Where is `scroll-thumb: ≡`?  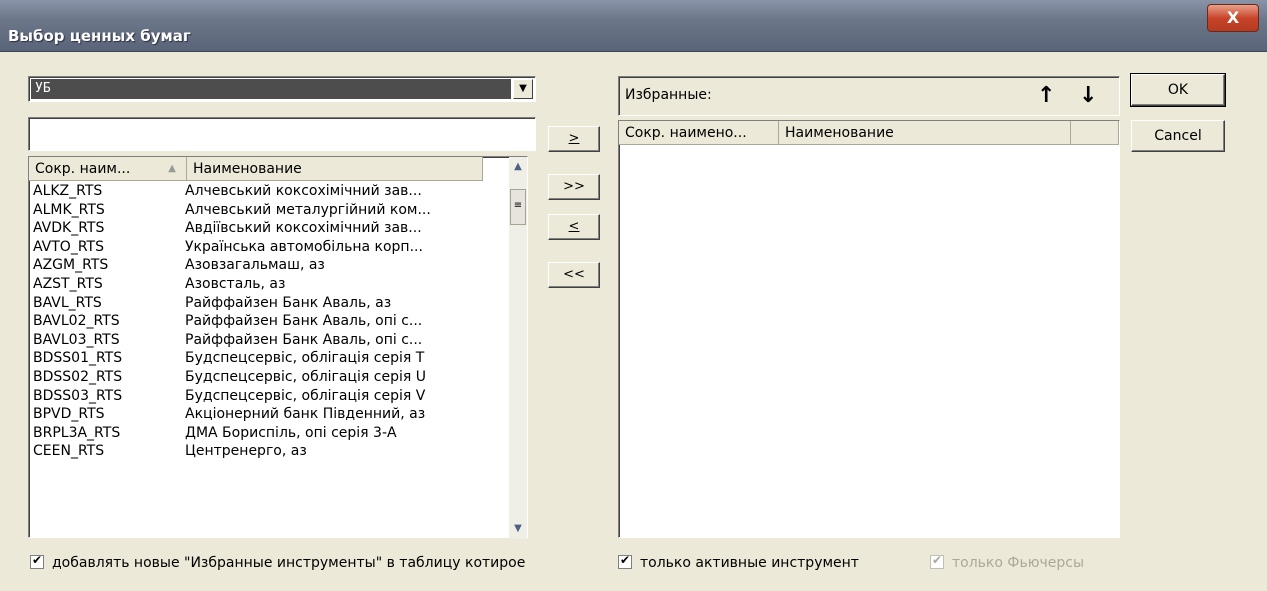 scroll-thumb: ≡ is located at coordinates (518, 207).